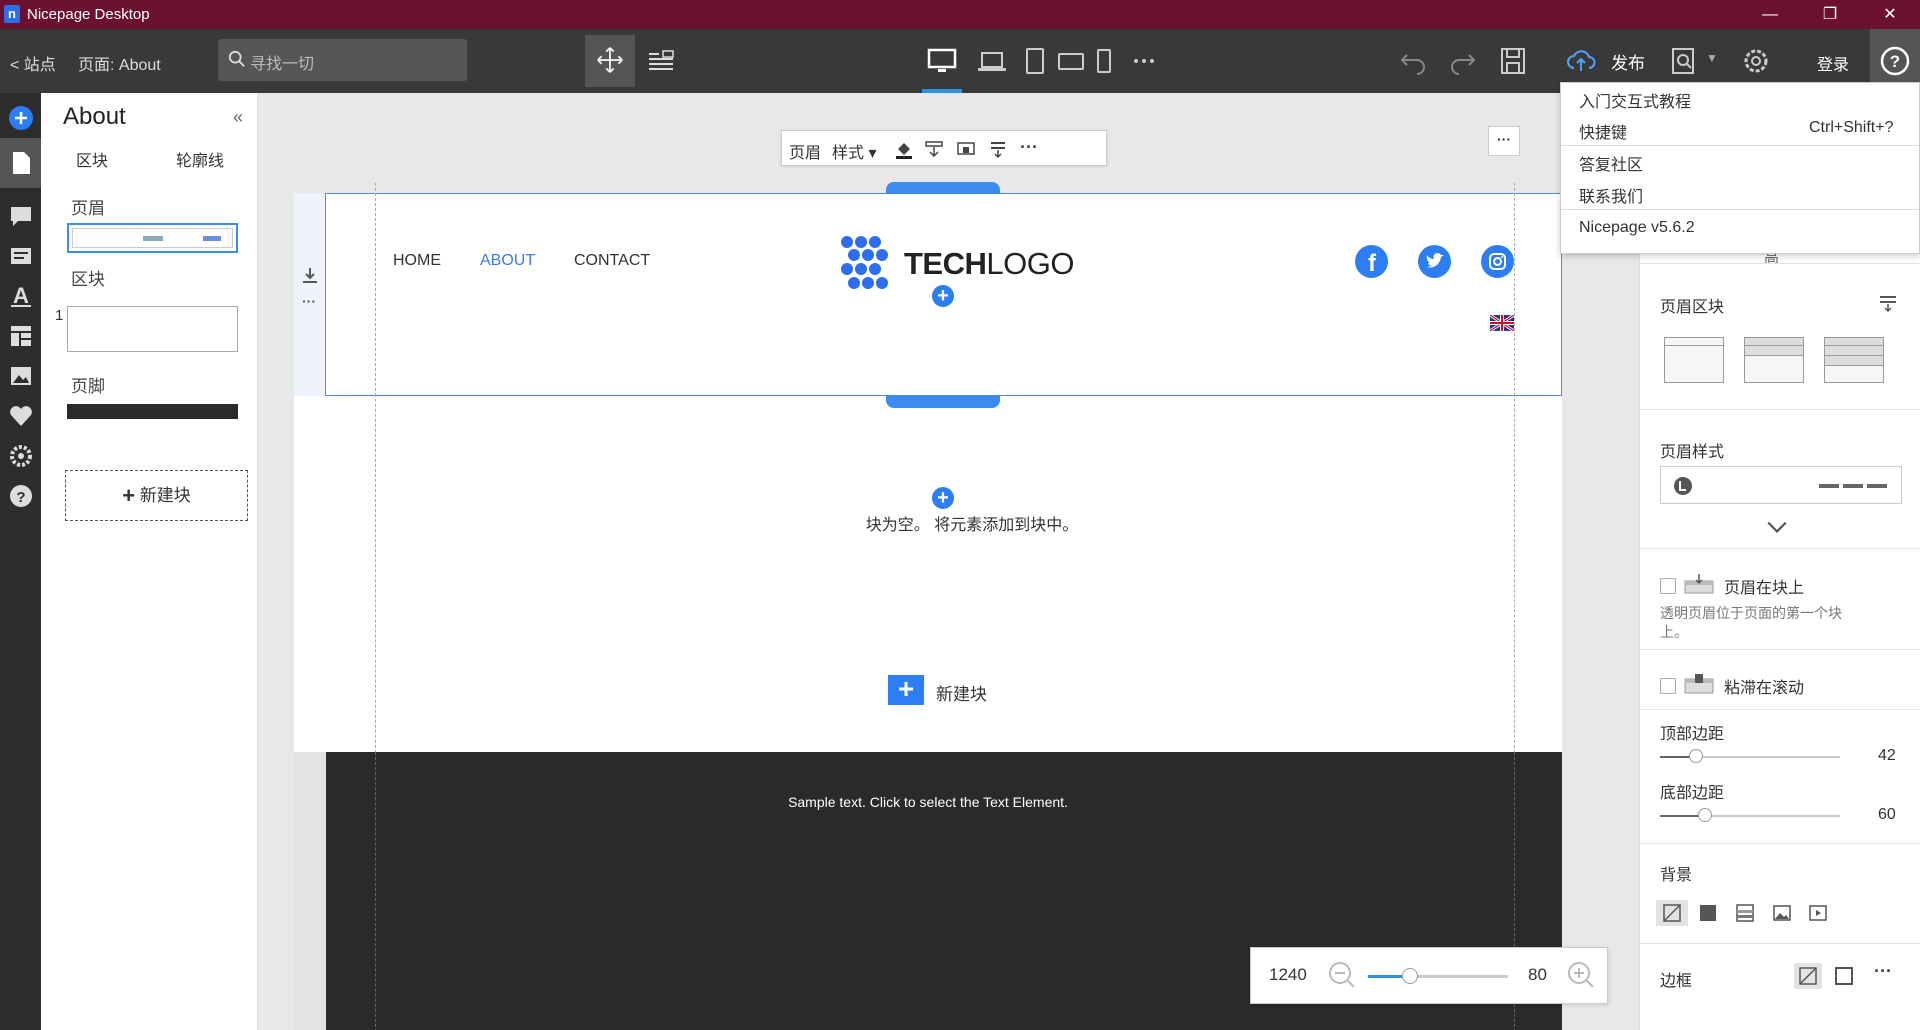 The width and height of the screenshot is (1920, 1030). What do you see at coordinates (21, 256) in the screenshot?
I see `blog-icon` at bounding box center [21, 256].